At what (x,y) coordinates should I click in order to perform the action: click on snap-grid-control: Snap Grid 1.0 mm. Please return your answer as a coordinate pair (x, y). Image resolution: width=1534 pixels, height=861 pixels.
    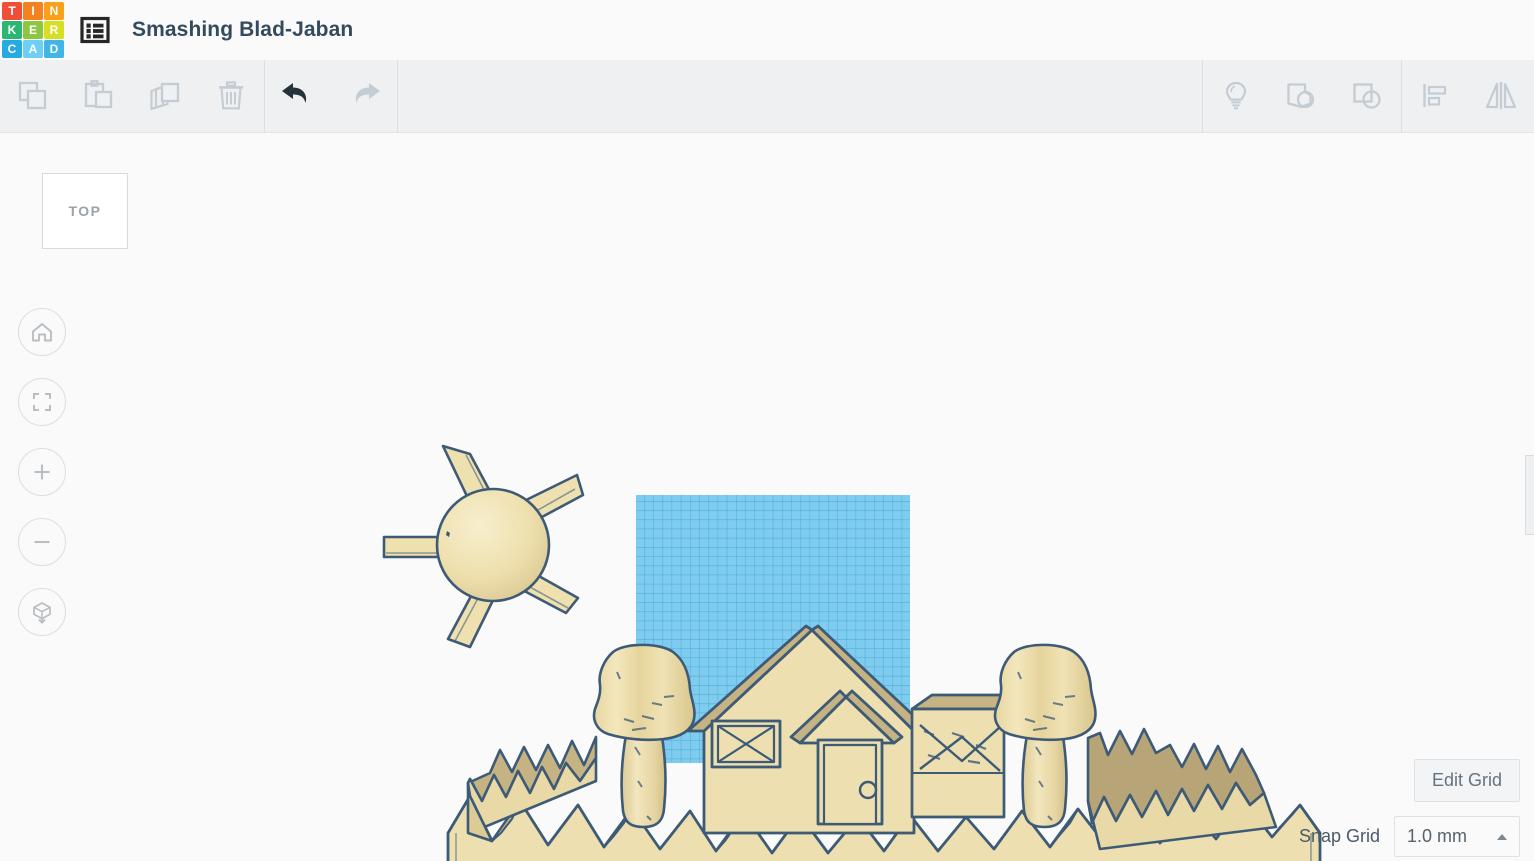
    Looking at the image, I should click on (1409, 836).